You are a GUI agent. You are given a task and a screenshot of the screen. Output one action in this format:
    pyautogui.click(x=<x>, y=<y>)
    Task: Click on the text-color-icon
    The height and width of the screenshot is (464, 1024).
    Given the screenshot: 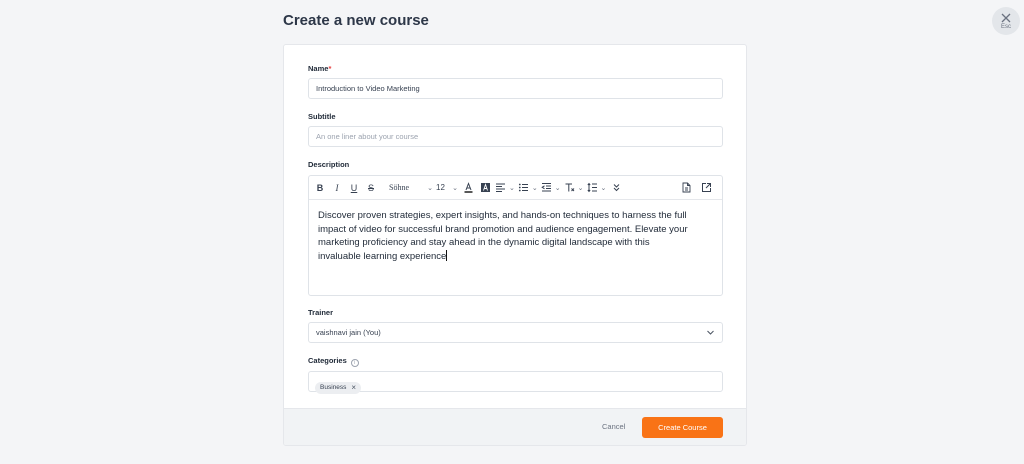 What is the action you would take?
    pyautogui.click(x=468, y=187)
    